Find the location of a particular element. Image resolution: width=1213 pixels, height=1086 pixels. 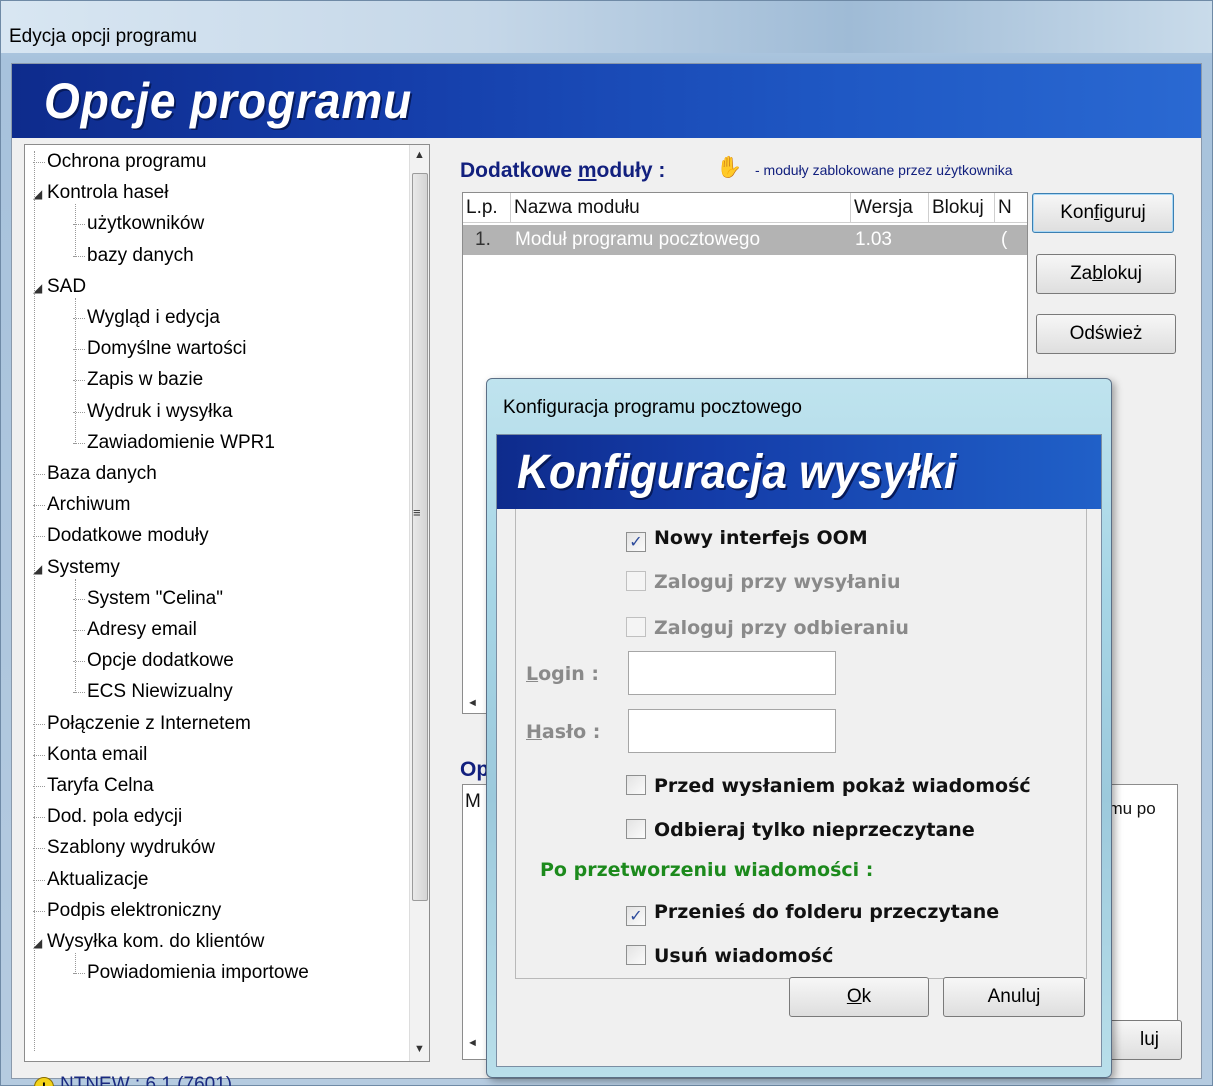

row-name: Moduł programu pocztowego is located at coordinates (638, 239).